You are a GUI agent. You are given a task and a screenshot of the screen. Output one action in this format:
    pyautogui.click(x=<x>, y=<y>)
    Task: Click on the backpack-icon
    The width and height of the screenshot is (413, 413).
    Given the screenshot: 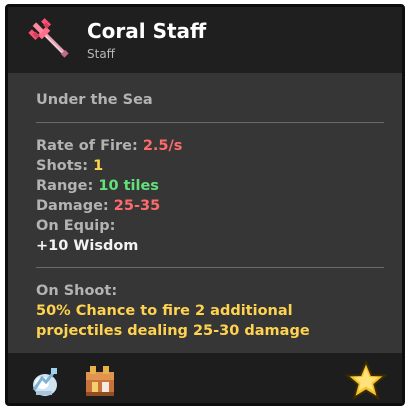 What is the action you would take?
    pyautogui.click(x=100, y=381)
    